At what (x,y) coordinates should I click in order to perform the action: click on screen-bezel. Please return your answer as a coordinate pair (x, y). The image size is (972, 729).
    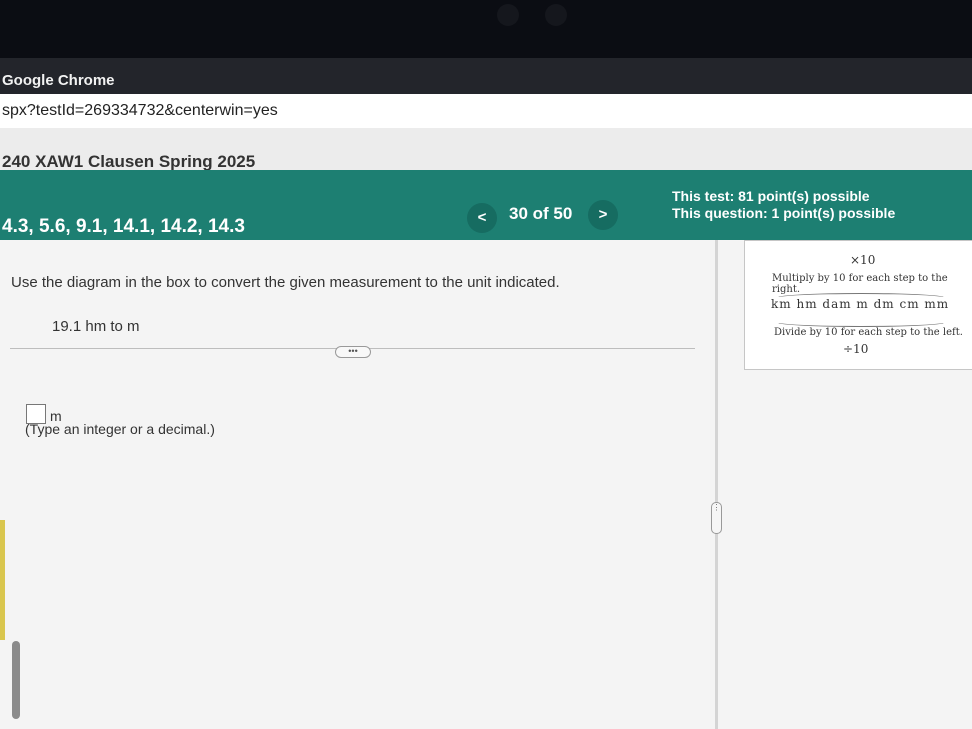
    Looking at the image, I should click on (486, 30).